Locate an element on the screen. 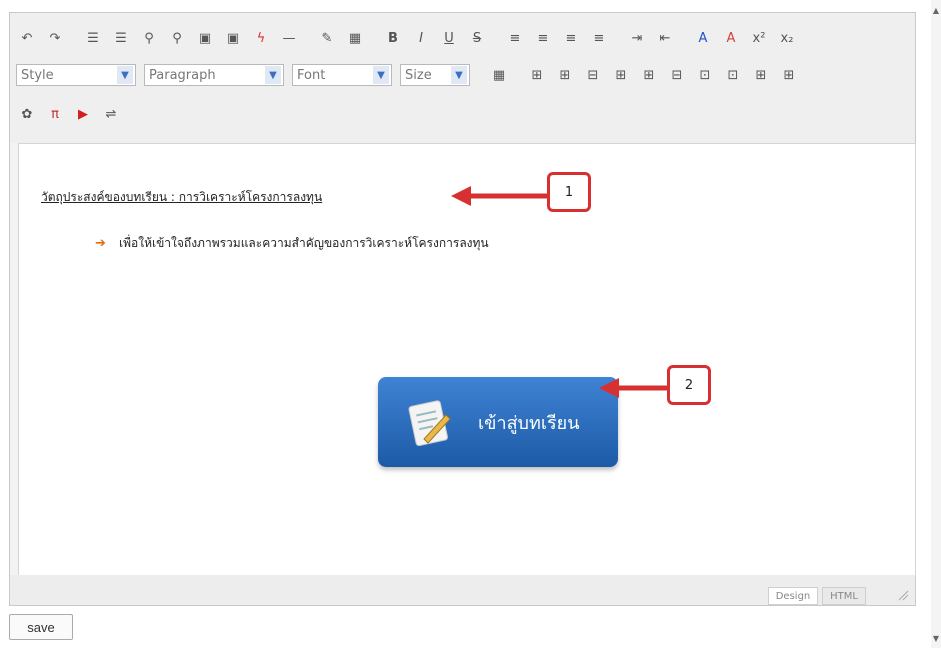  split-cells-icon: ⊡ is located at coordinates (733, 75).